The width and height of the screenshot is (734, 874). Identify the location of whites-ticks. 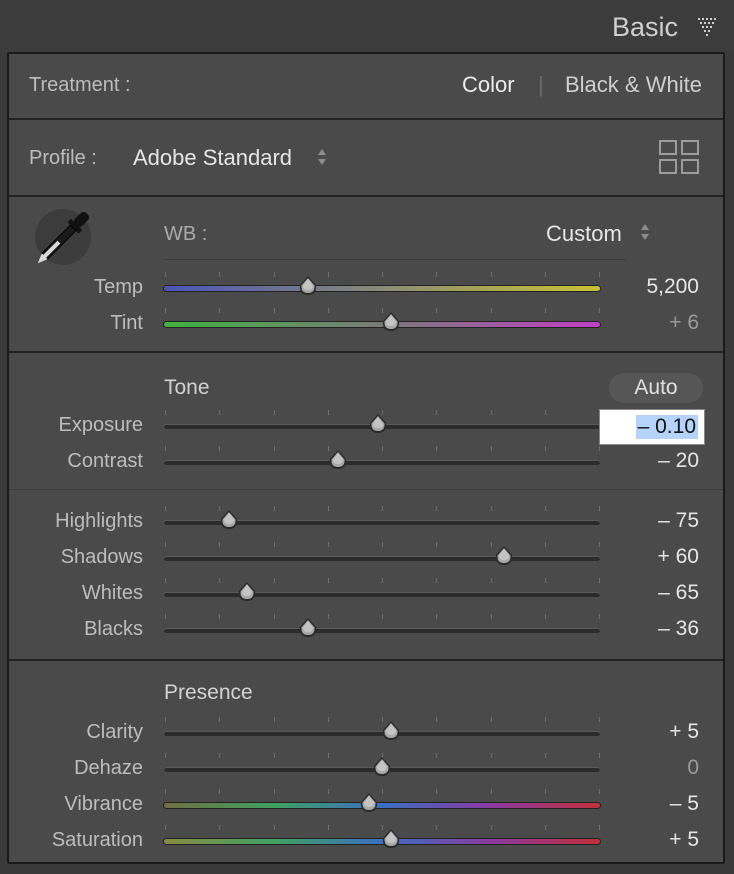
(382, 581).